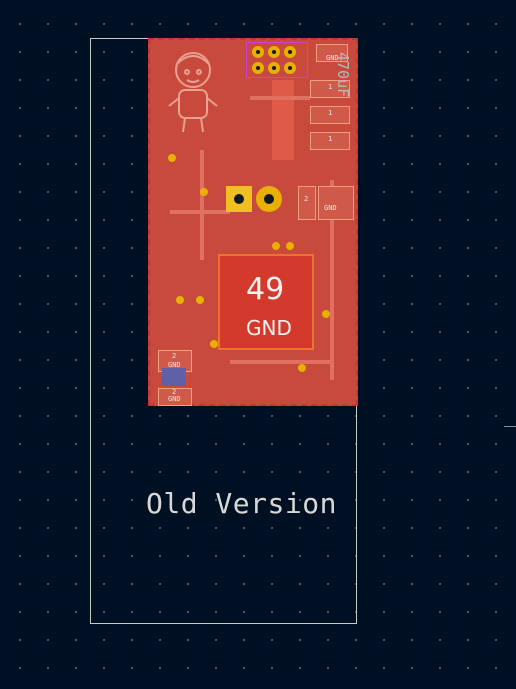  Describe the element at coordinates (269, 328) in the screenshot. I see `chip-net-label: GND` at that location.